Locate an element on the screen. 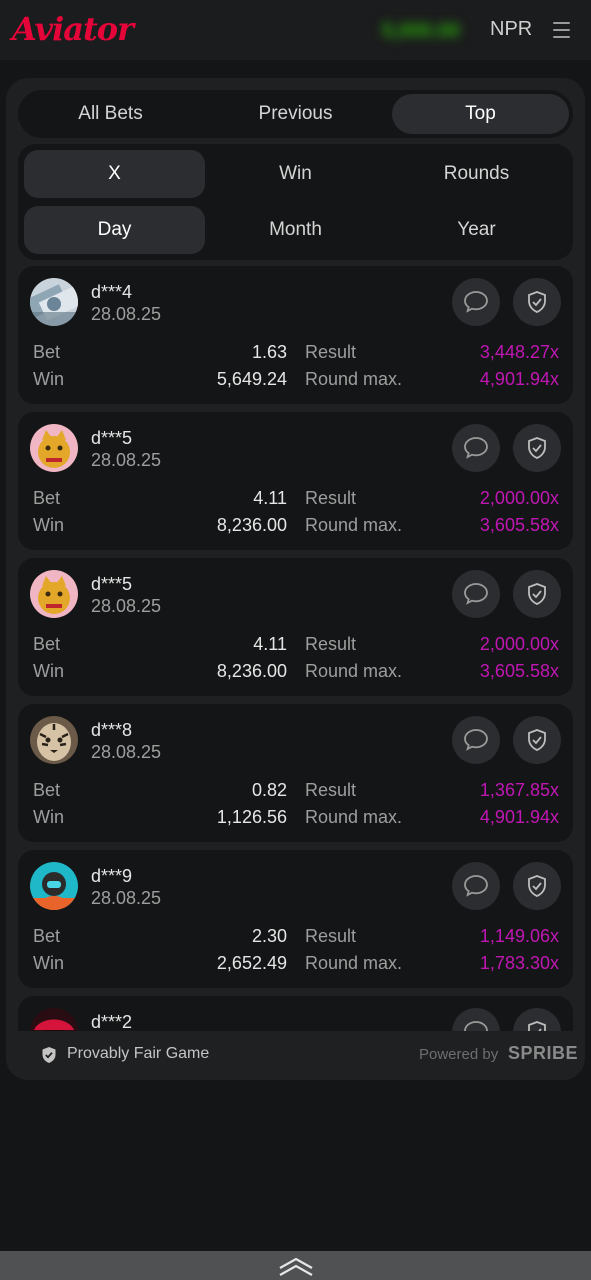  bet-amount: 2.30 is located at coordinates (269, 936).